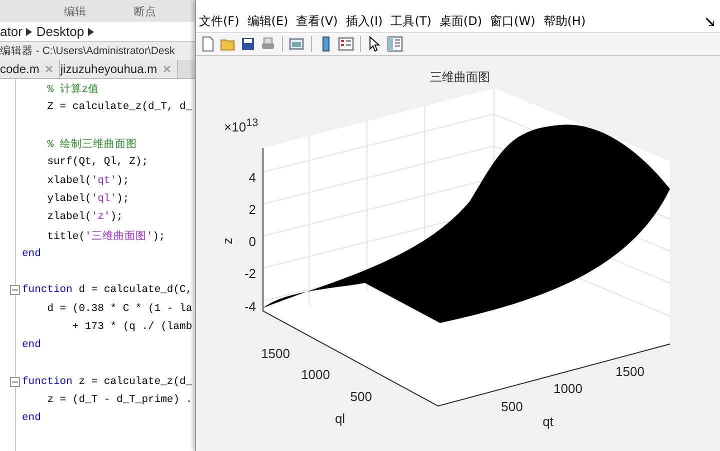  I want to click on menu-item: 窗口(W), so click(513, 21).